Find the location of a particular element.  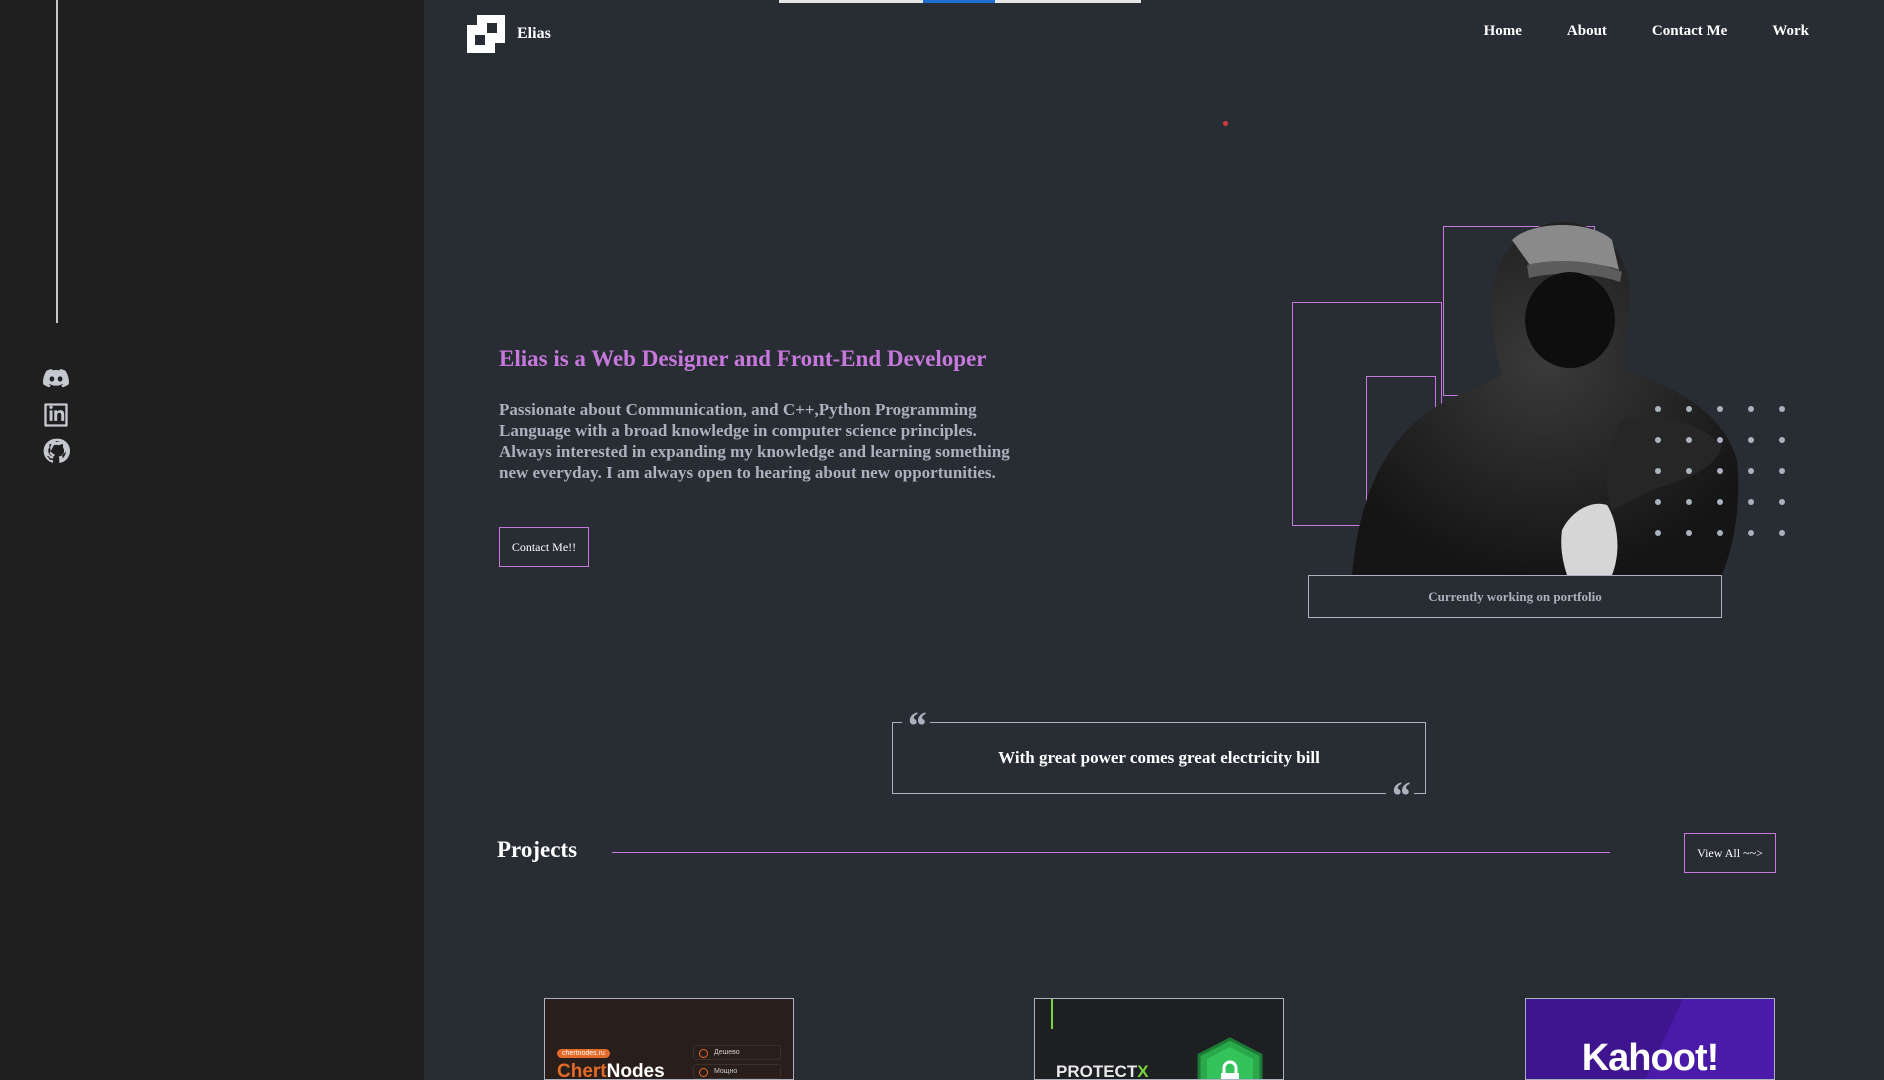

shield-lock-icon is located at coordinates (1230, 1058).